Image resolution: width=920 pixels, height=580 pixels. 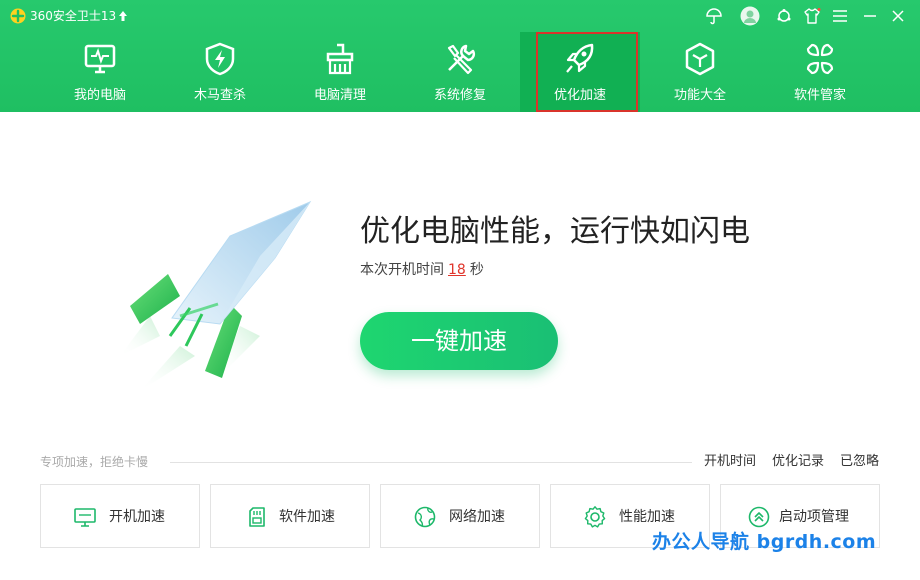 I want to click on umbrella-icon, so click(x=714, y=16).